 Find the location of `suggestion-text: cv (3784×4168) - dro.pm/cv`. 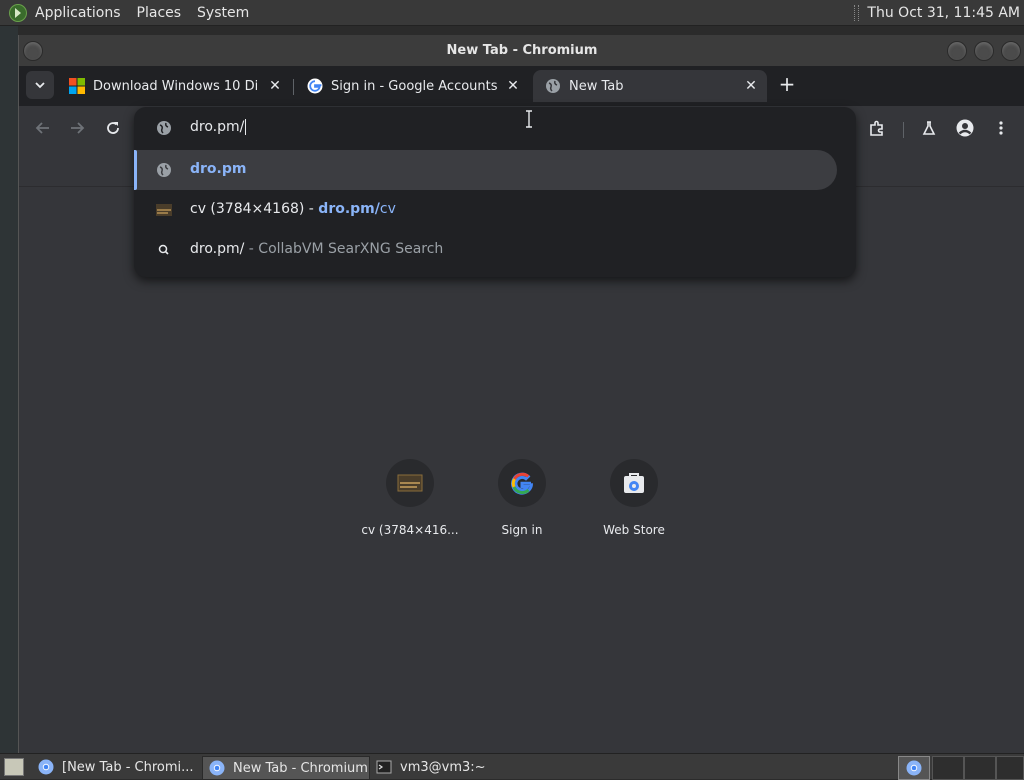

suggestion-text: cv (3784×4168) - dro.pm/cv is located at coordinates (293, 209).